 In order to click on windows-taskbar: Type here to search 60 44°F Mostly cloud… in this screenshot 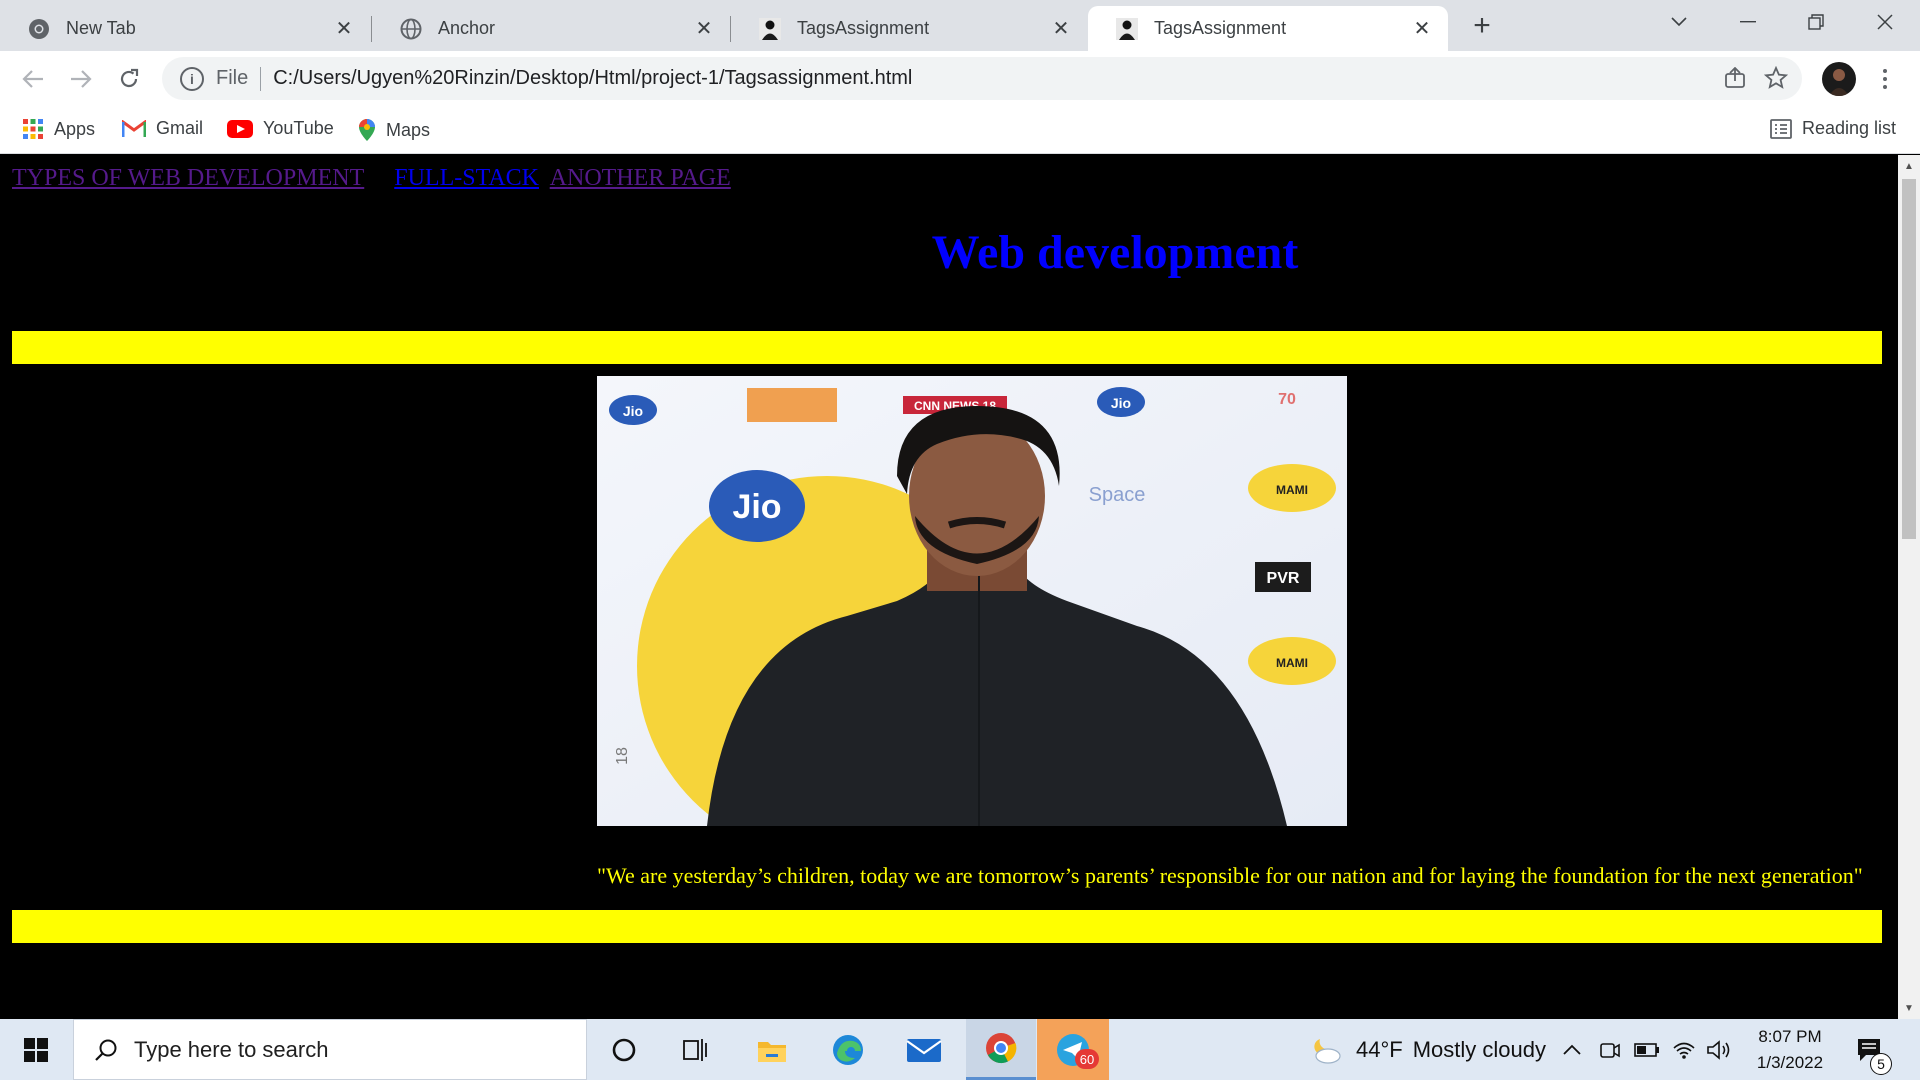, I will do `click(960, 1049)`.